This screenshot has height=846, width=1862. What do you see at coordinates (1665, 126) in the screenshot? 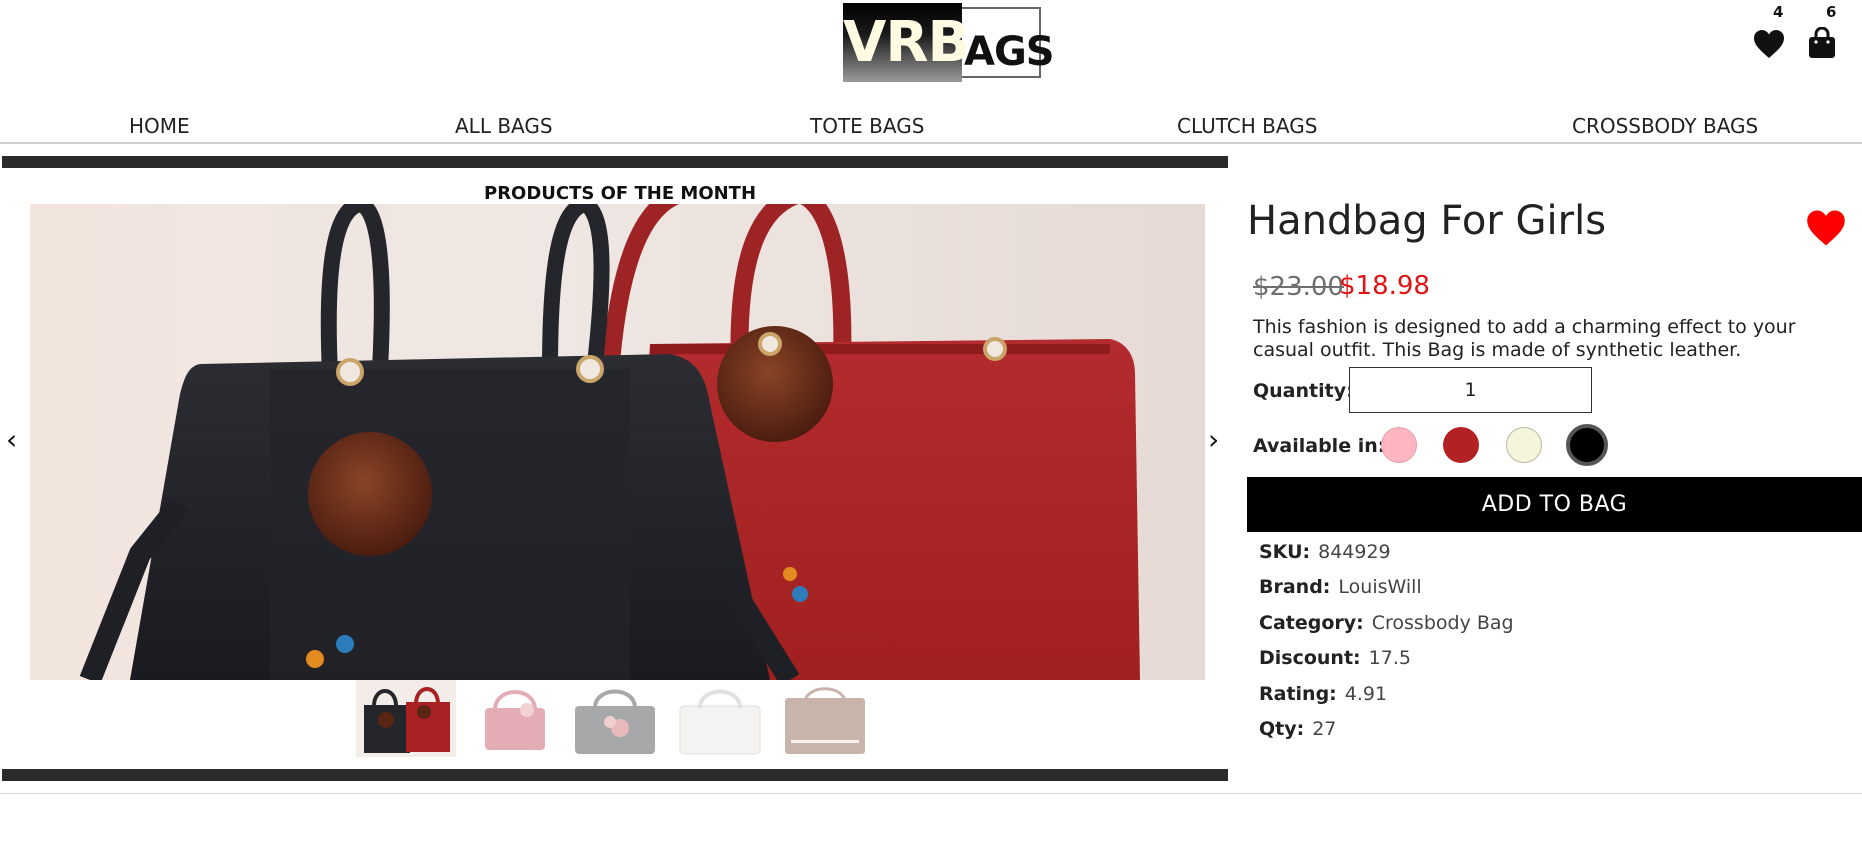
I see `nav-item-crossbody-bags: CROSSBODY BAGS` at bounding box center [1665, 126].